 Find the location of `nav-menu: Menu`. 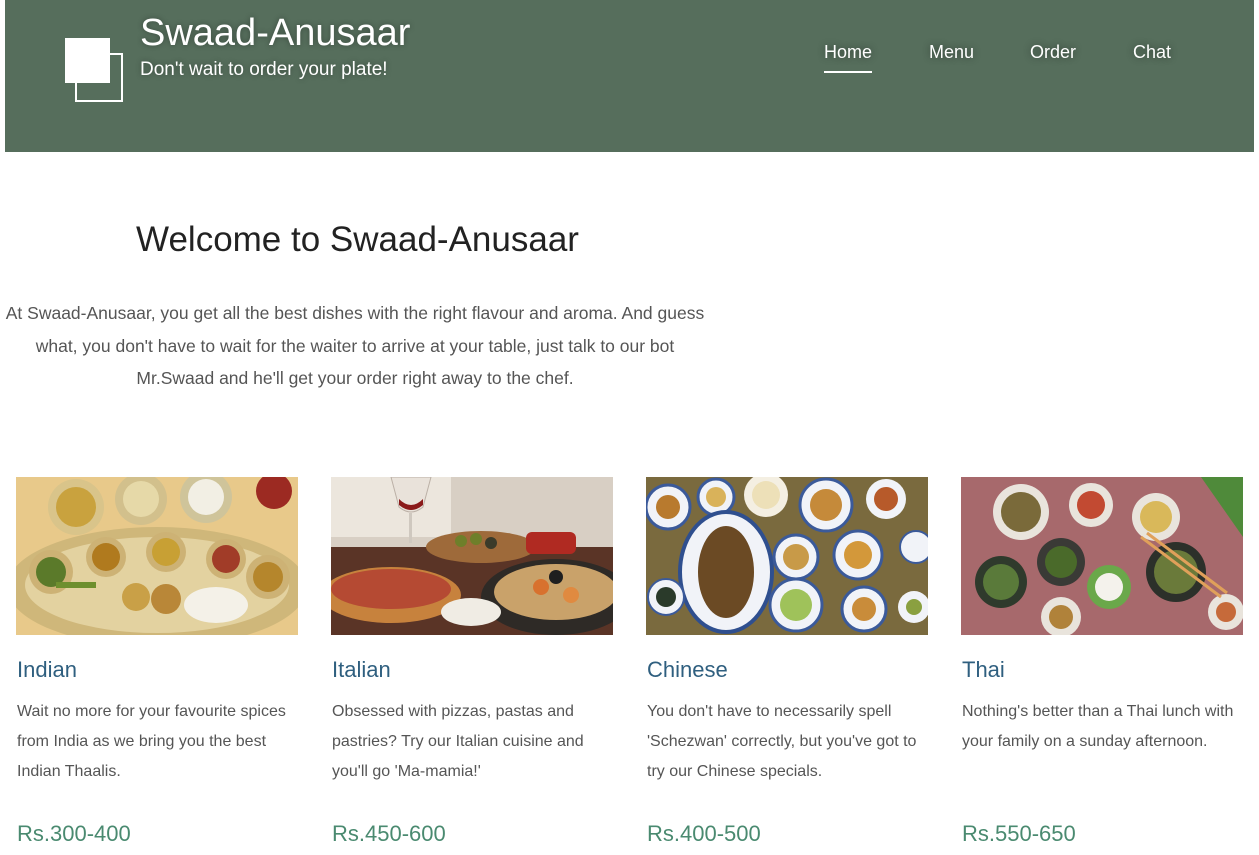

nav-menu: Menu is located at coordinates (951, 52).